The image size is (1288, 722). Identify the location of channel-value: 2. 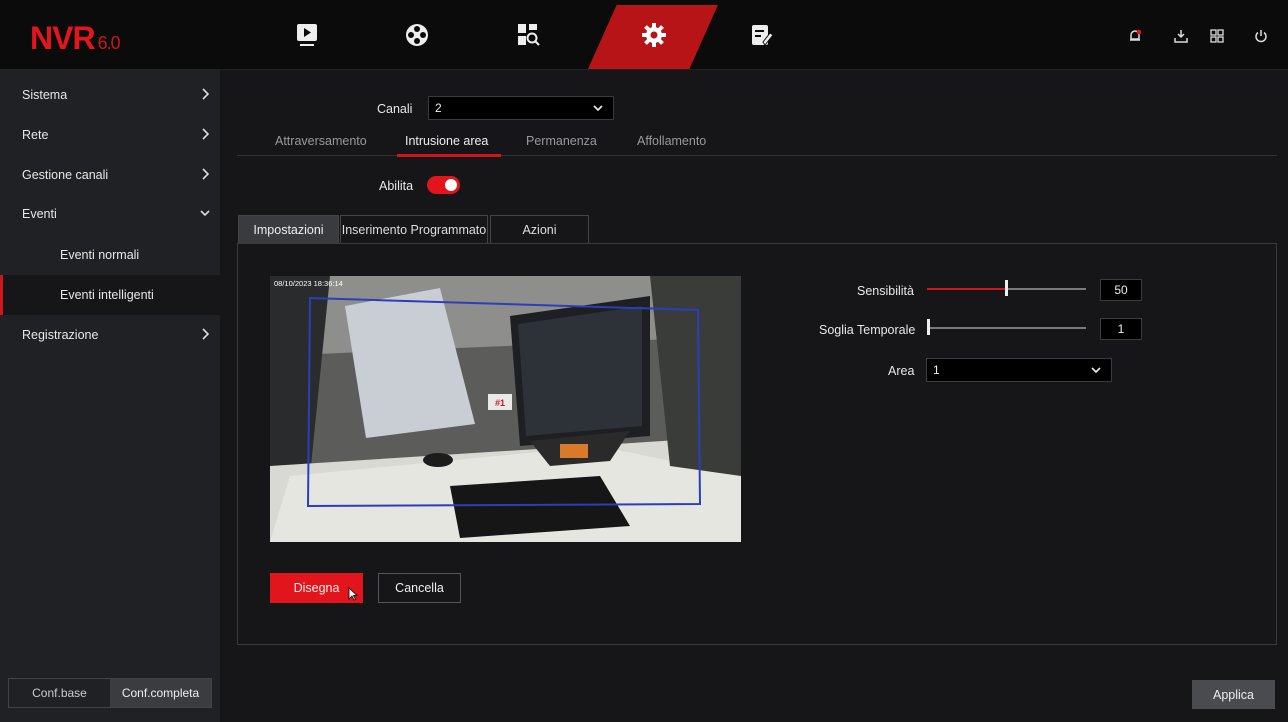
(438, 108).